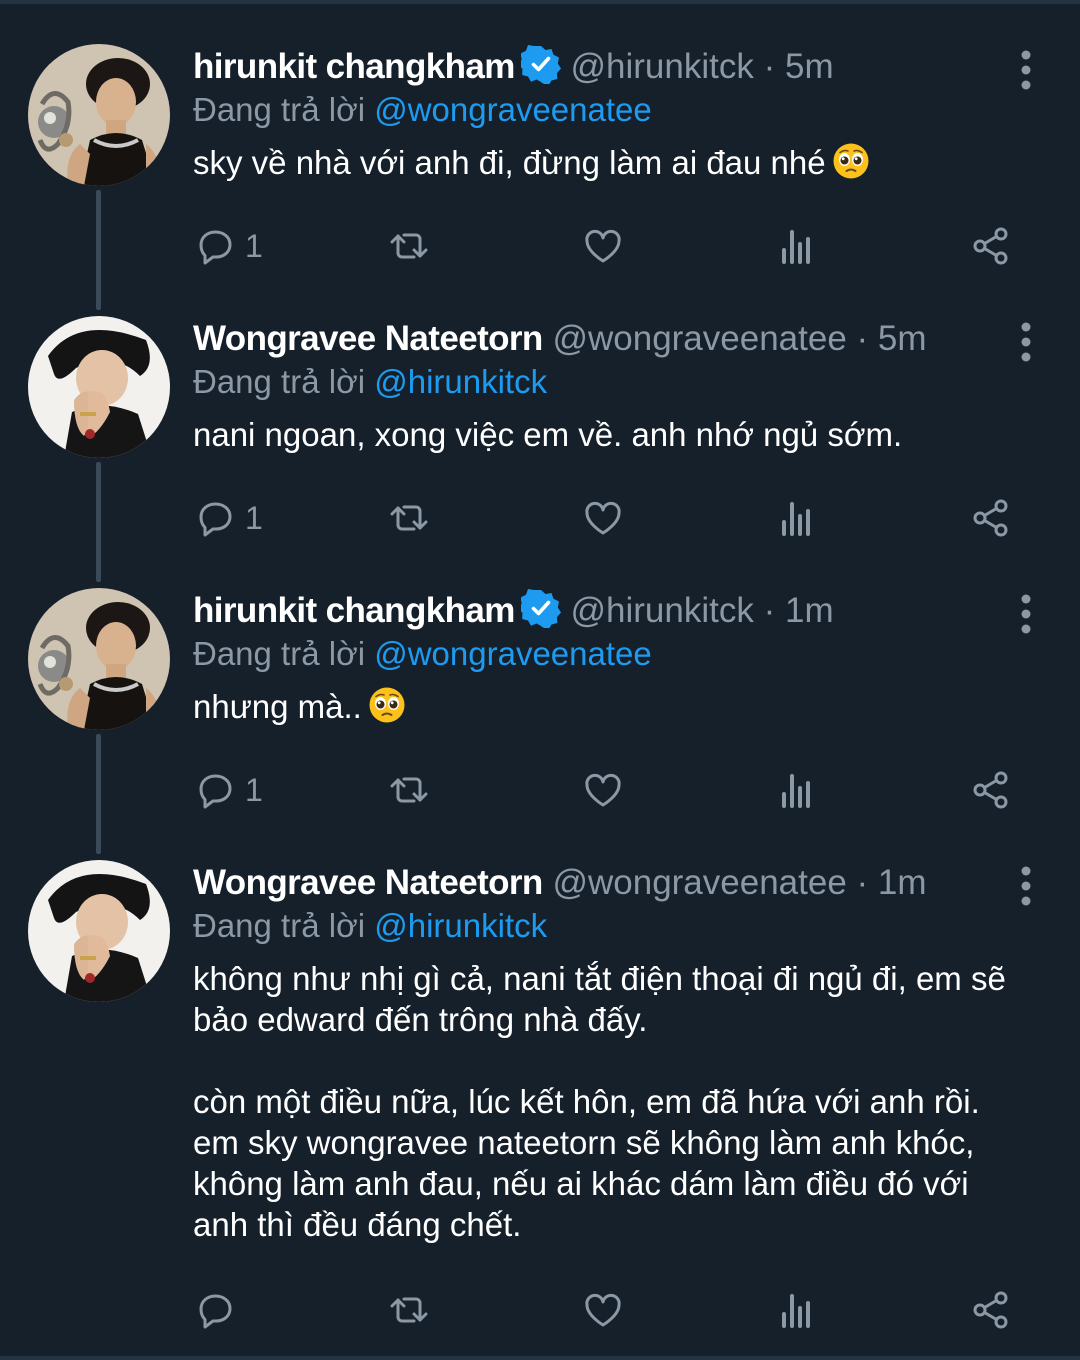 Image resolution: width=1080 pixels, height=1360 pixels. I want to click on reply-button, so click(219, 1310).